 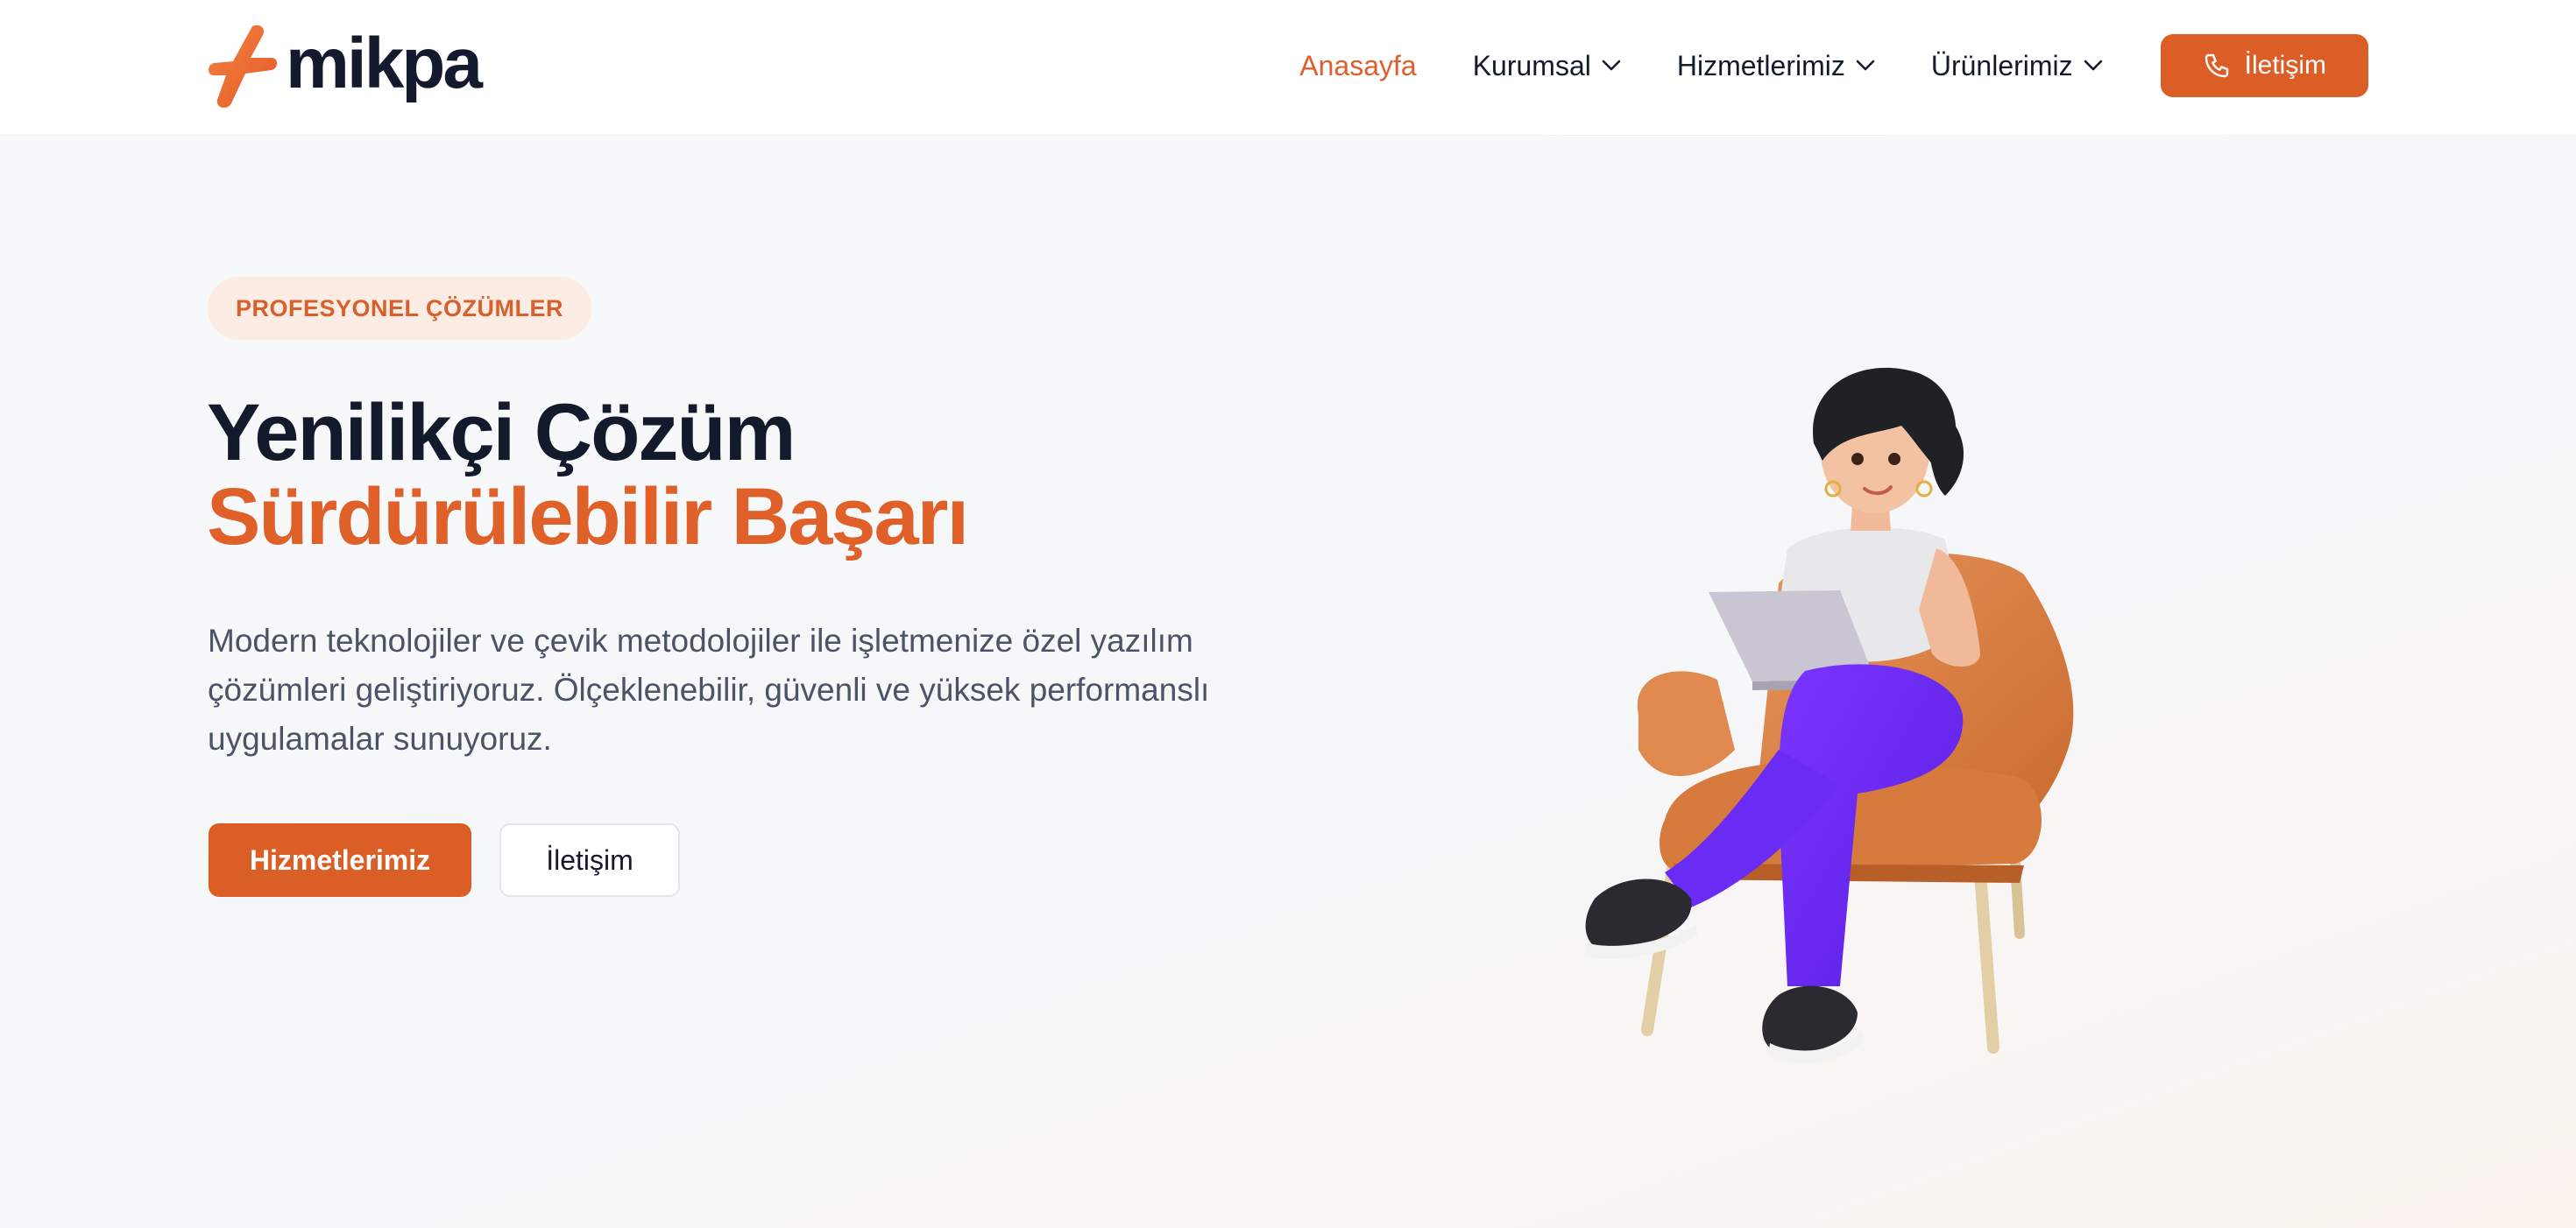 I want to click on nav-item-label: Kurumsal, so click(x=1531, y=65).